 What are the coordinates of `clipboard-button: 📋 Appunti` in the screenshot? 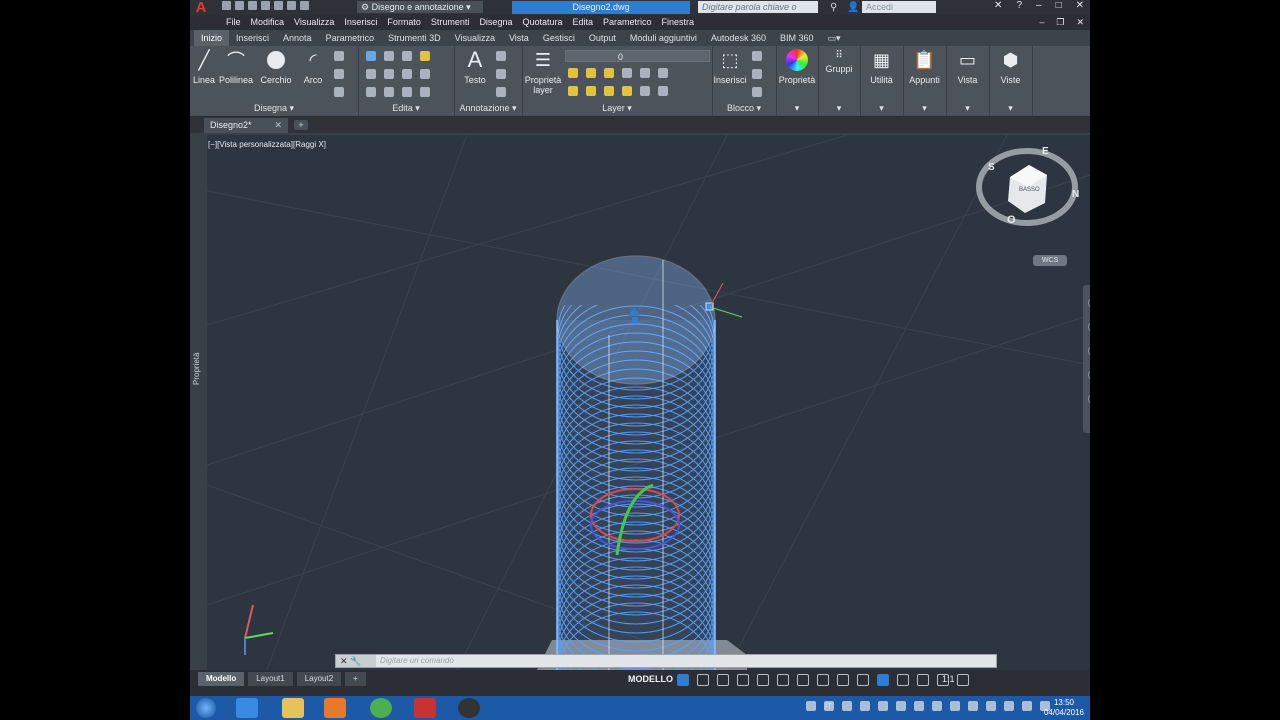 It's located at (924, 67).